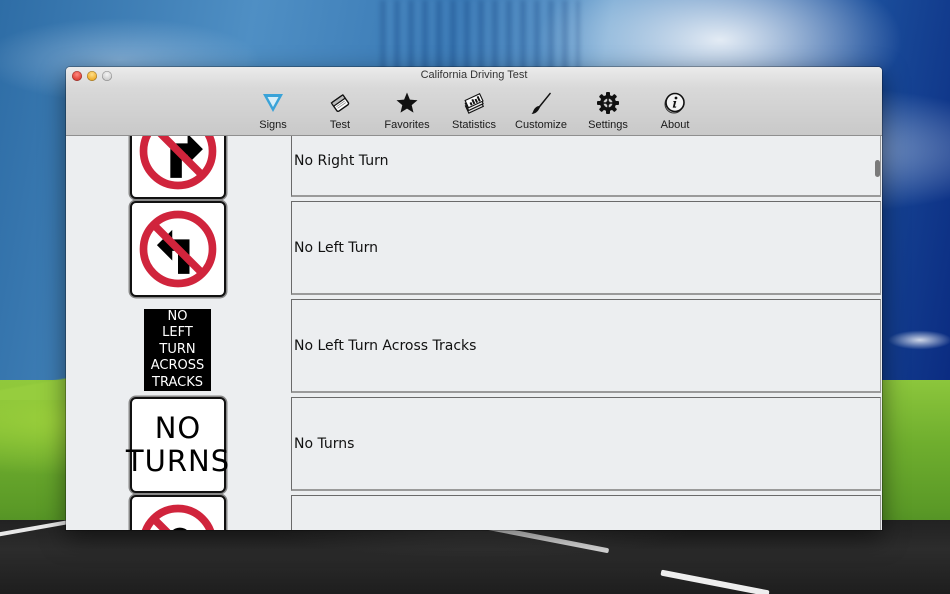 The image size is (950, 594). What do you see at coordinates (475, 557) in the screenshot?
I see `wallpaper-road` at bounding box center [475, 557].